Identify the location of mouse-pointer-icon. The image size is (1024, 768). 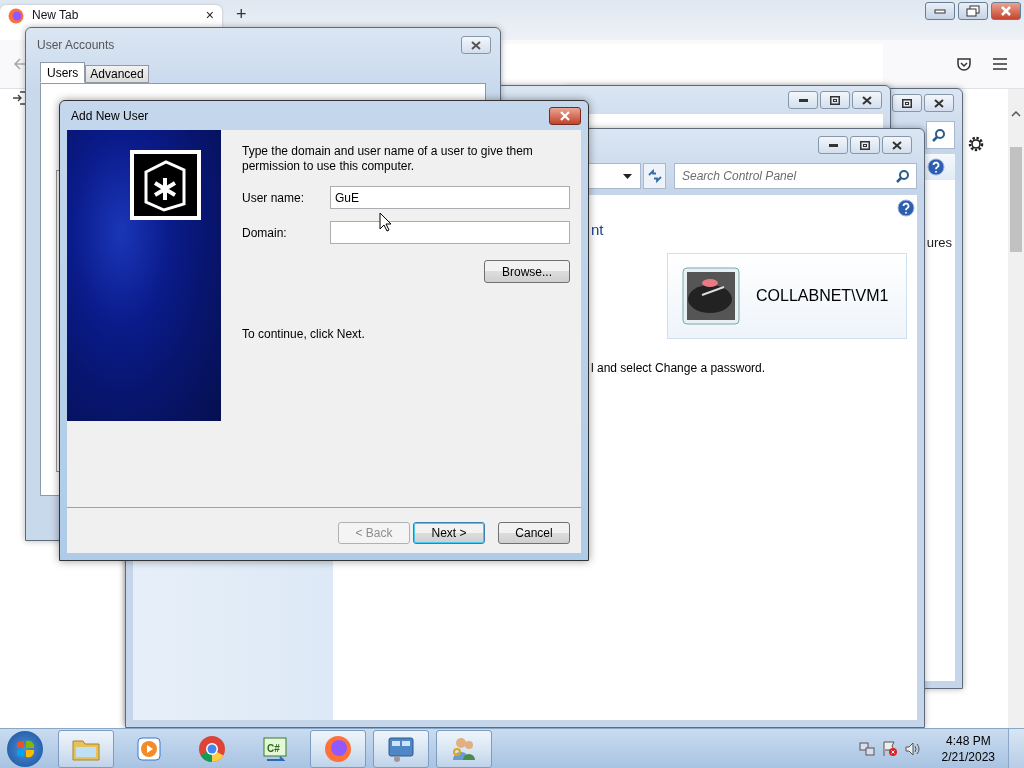
(385, 222).